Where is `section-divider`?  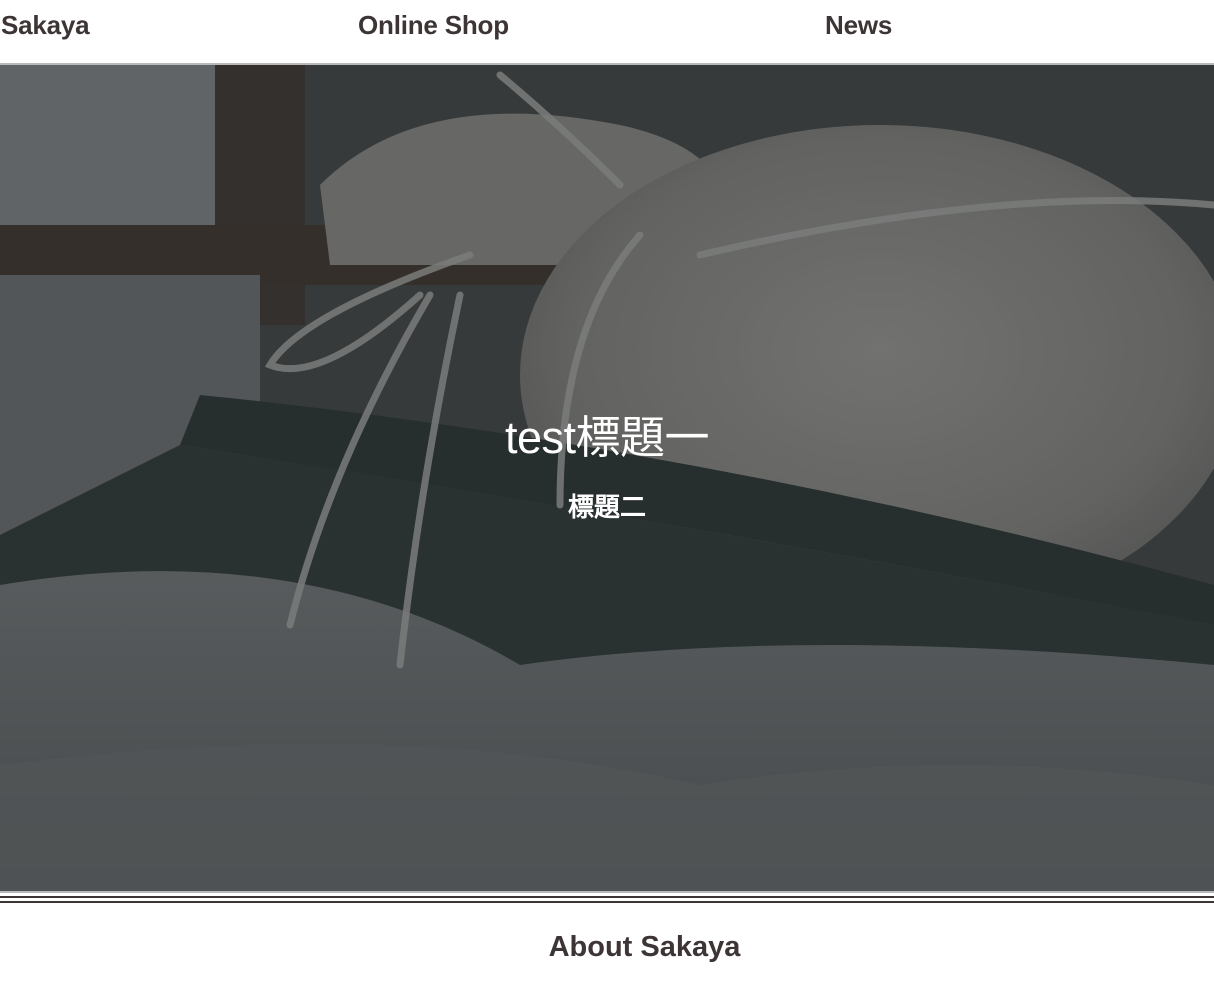
section-divider is located at coordinates (607, 899).